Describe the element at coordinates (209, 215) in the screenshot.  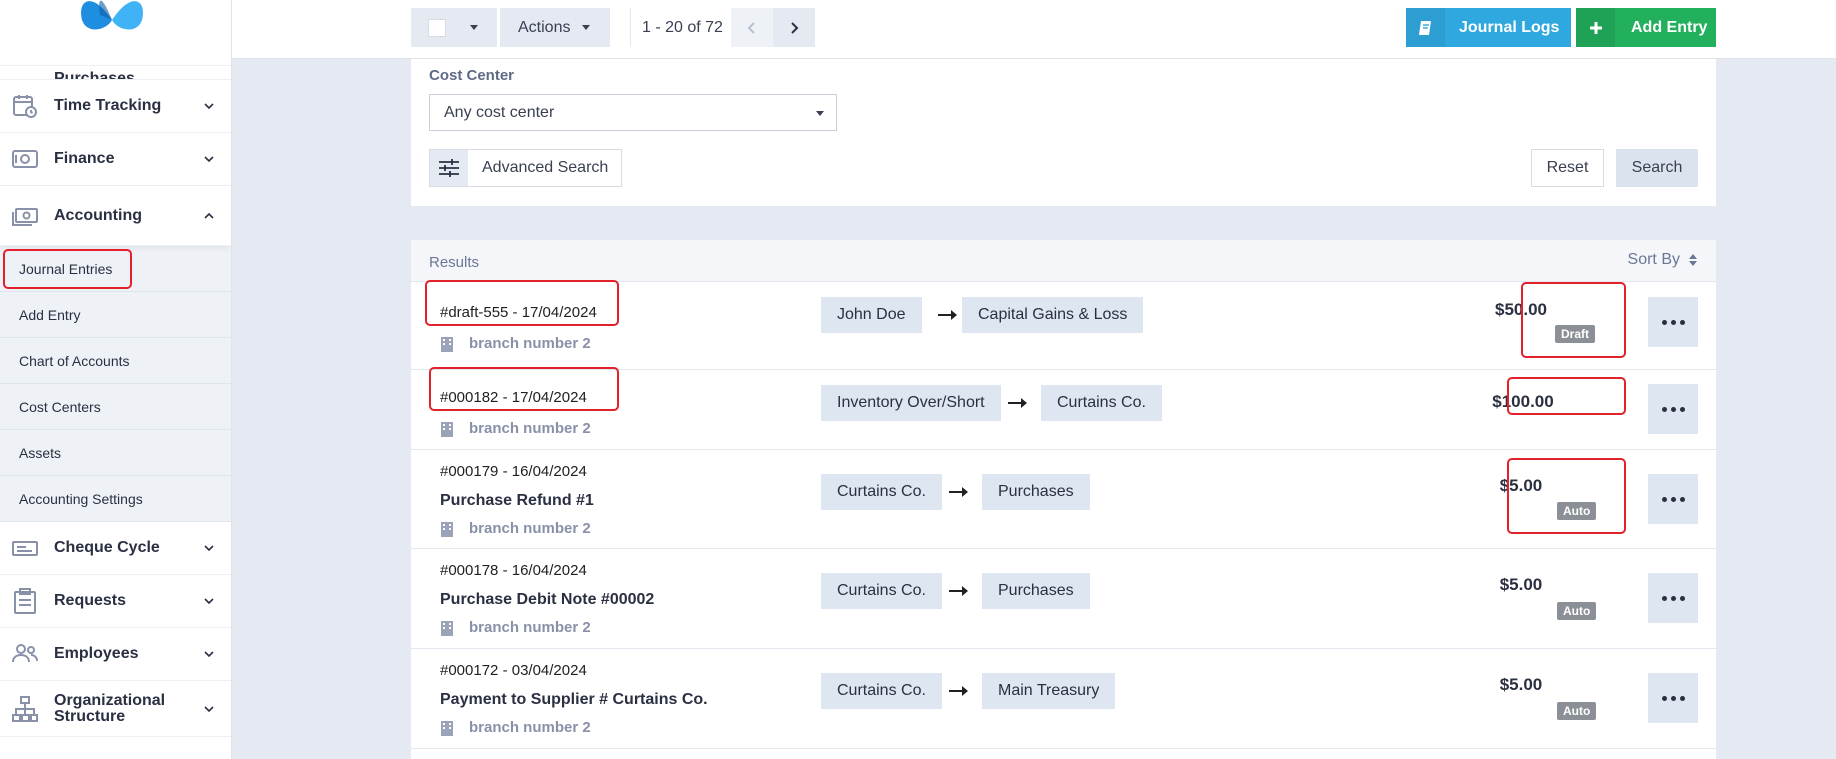
I see `chevron-up-icon` at that location.